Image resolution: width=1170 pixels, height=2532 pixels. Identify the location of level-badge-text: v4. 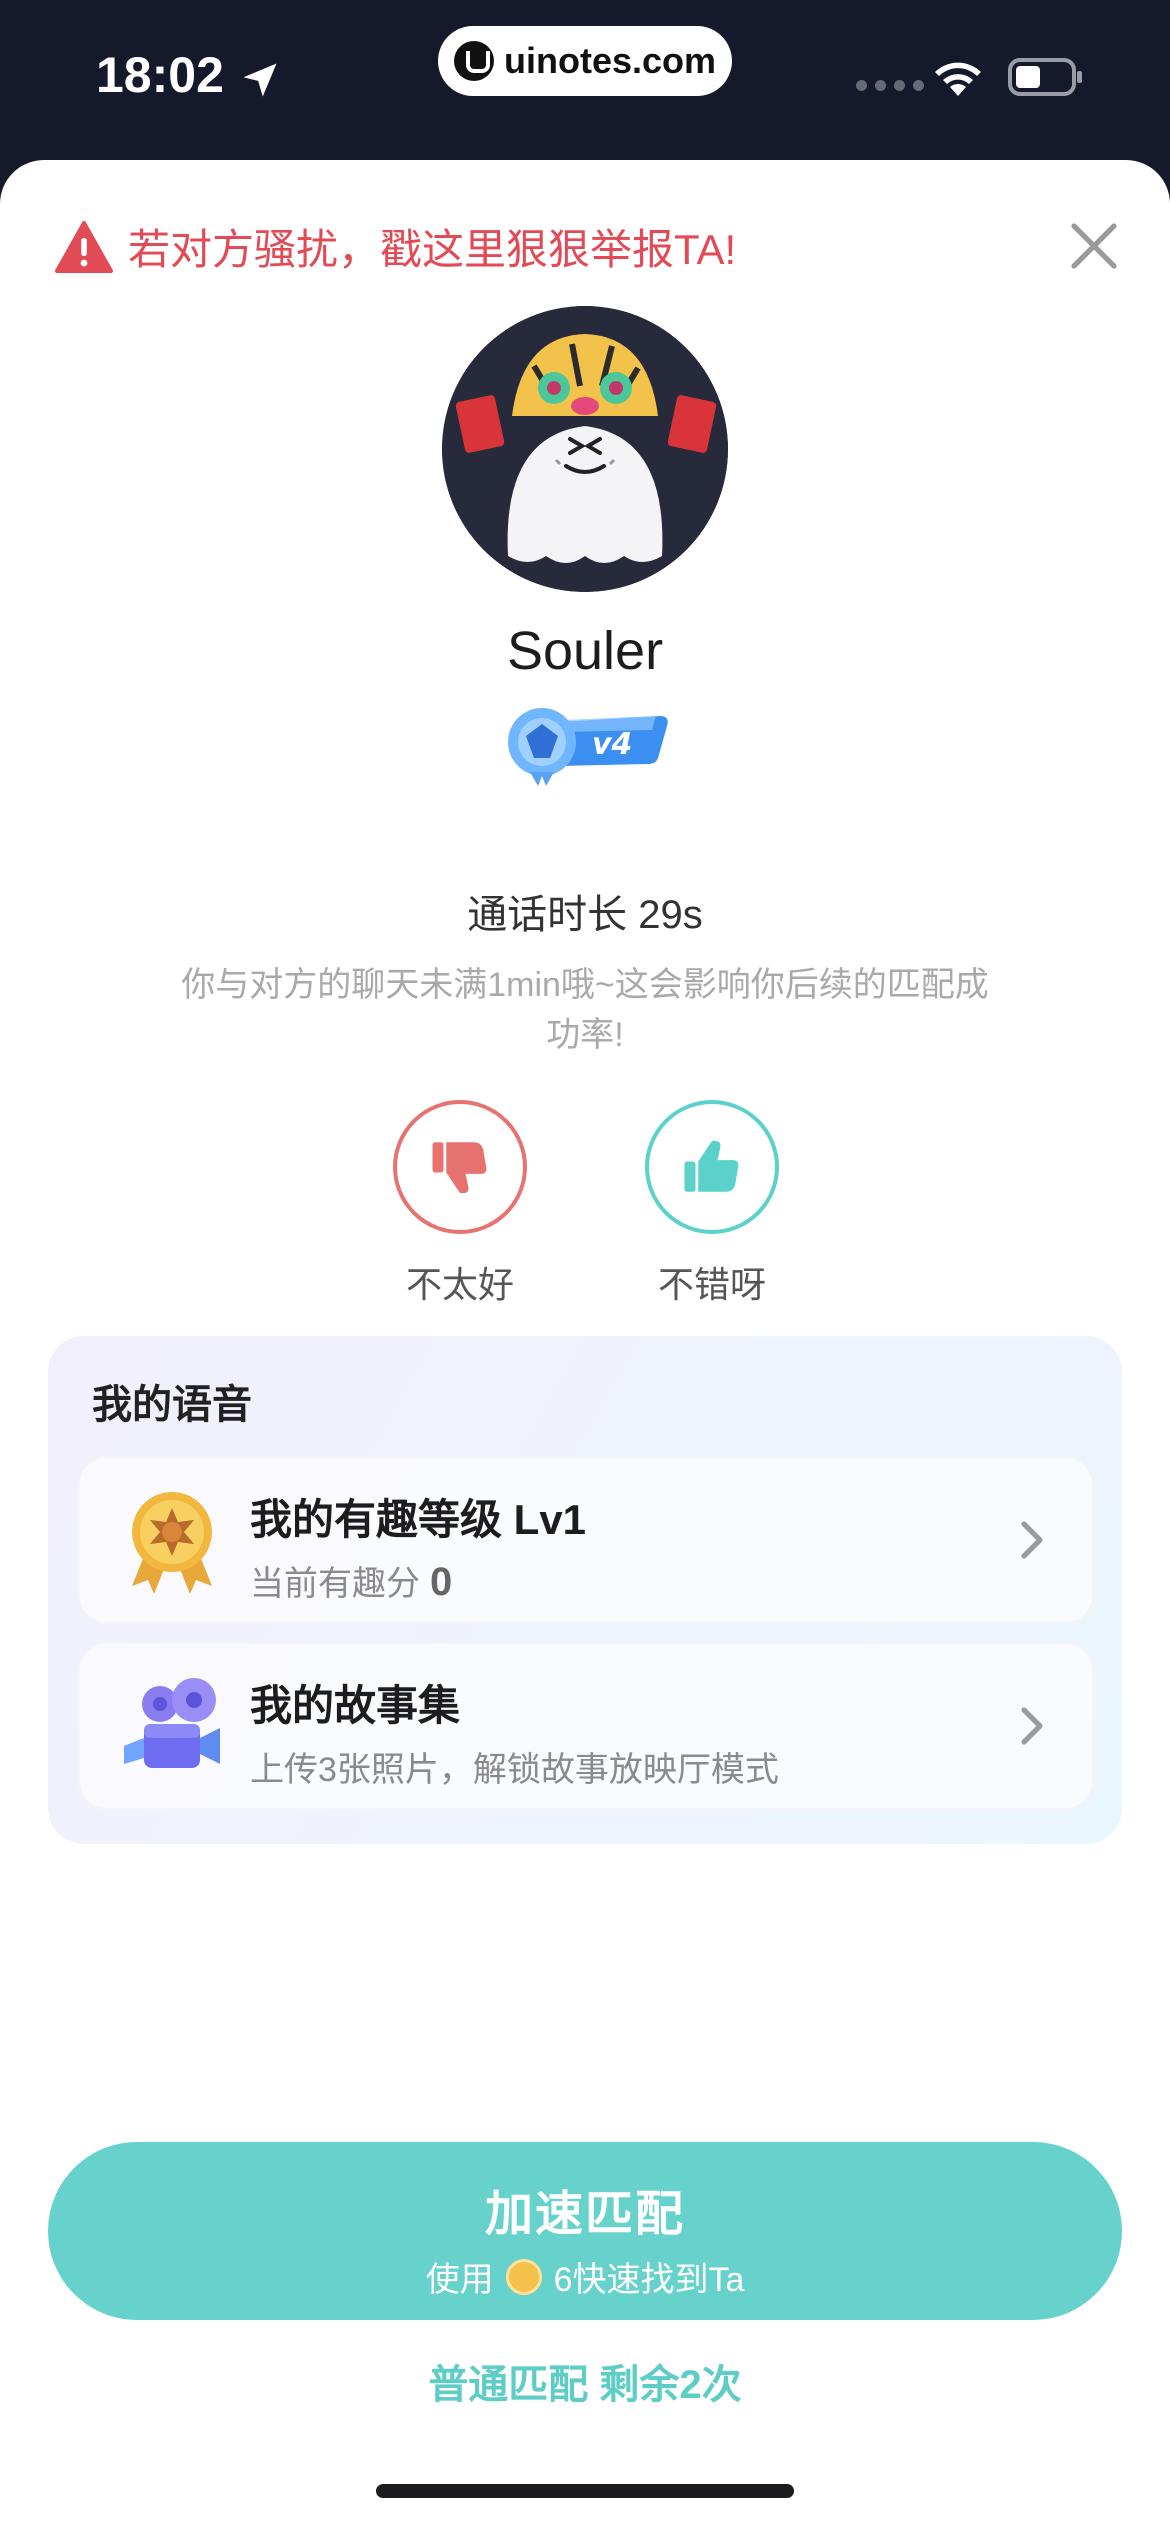
(612, 744).